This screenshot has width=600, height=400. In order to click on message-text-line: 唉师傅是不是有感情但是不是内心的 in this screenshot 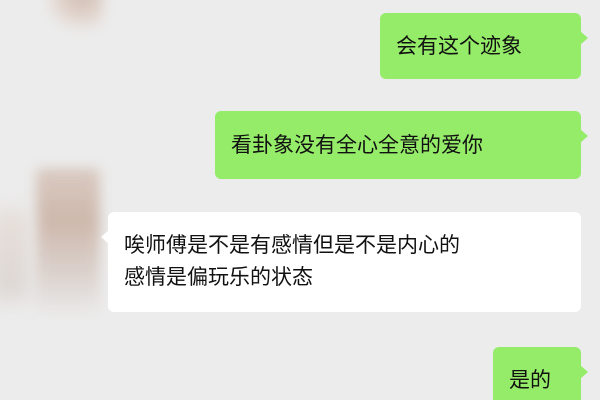, I will do `click(292, 245)`.